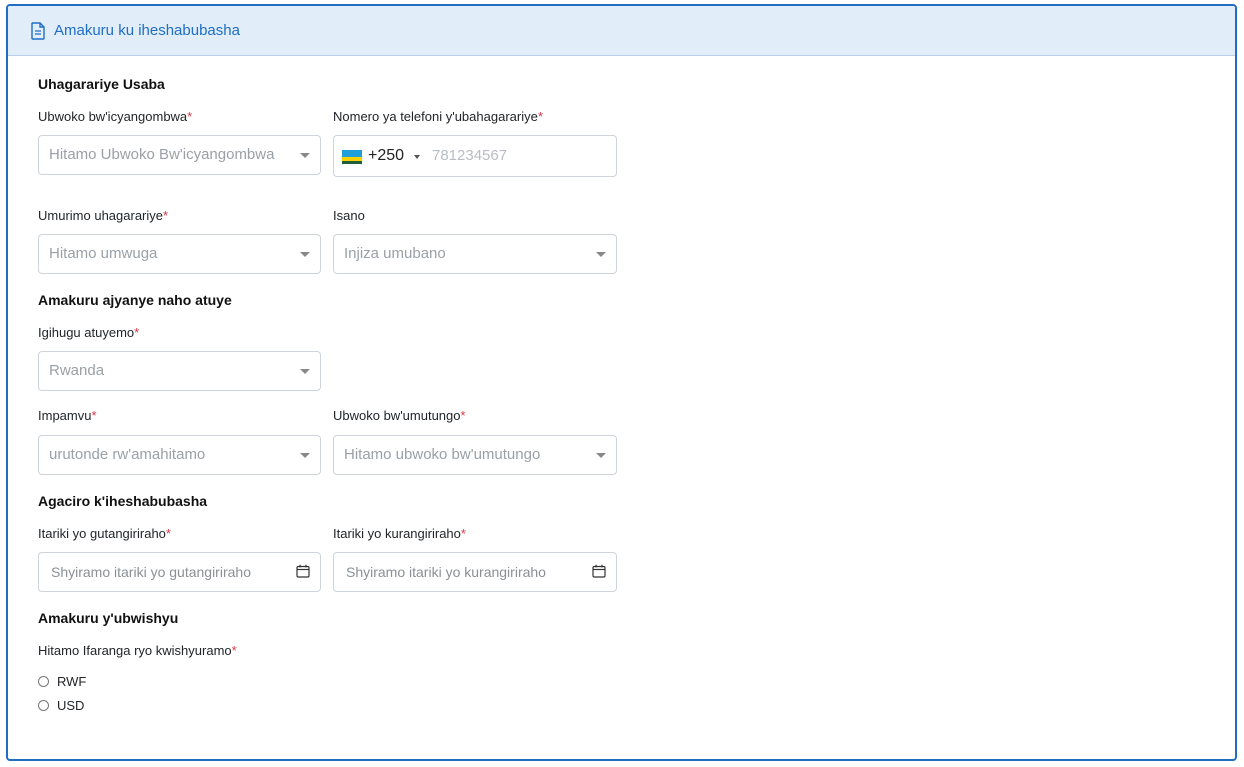 The image size is (1244, 767). What do you see at coordinates (417, 157) in the screenshot?
I see `caret-down-icon` at bounding box center [417, 157].